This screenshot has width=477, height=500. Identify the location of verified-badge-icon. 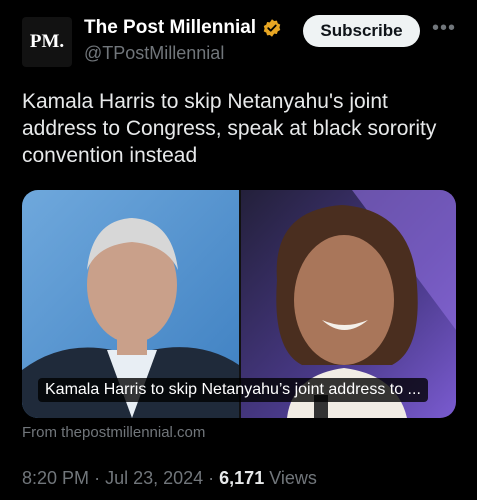
(272, 28).